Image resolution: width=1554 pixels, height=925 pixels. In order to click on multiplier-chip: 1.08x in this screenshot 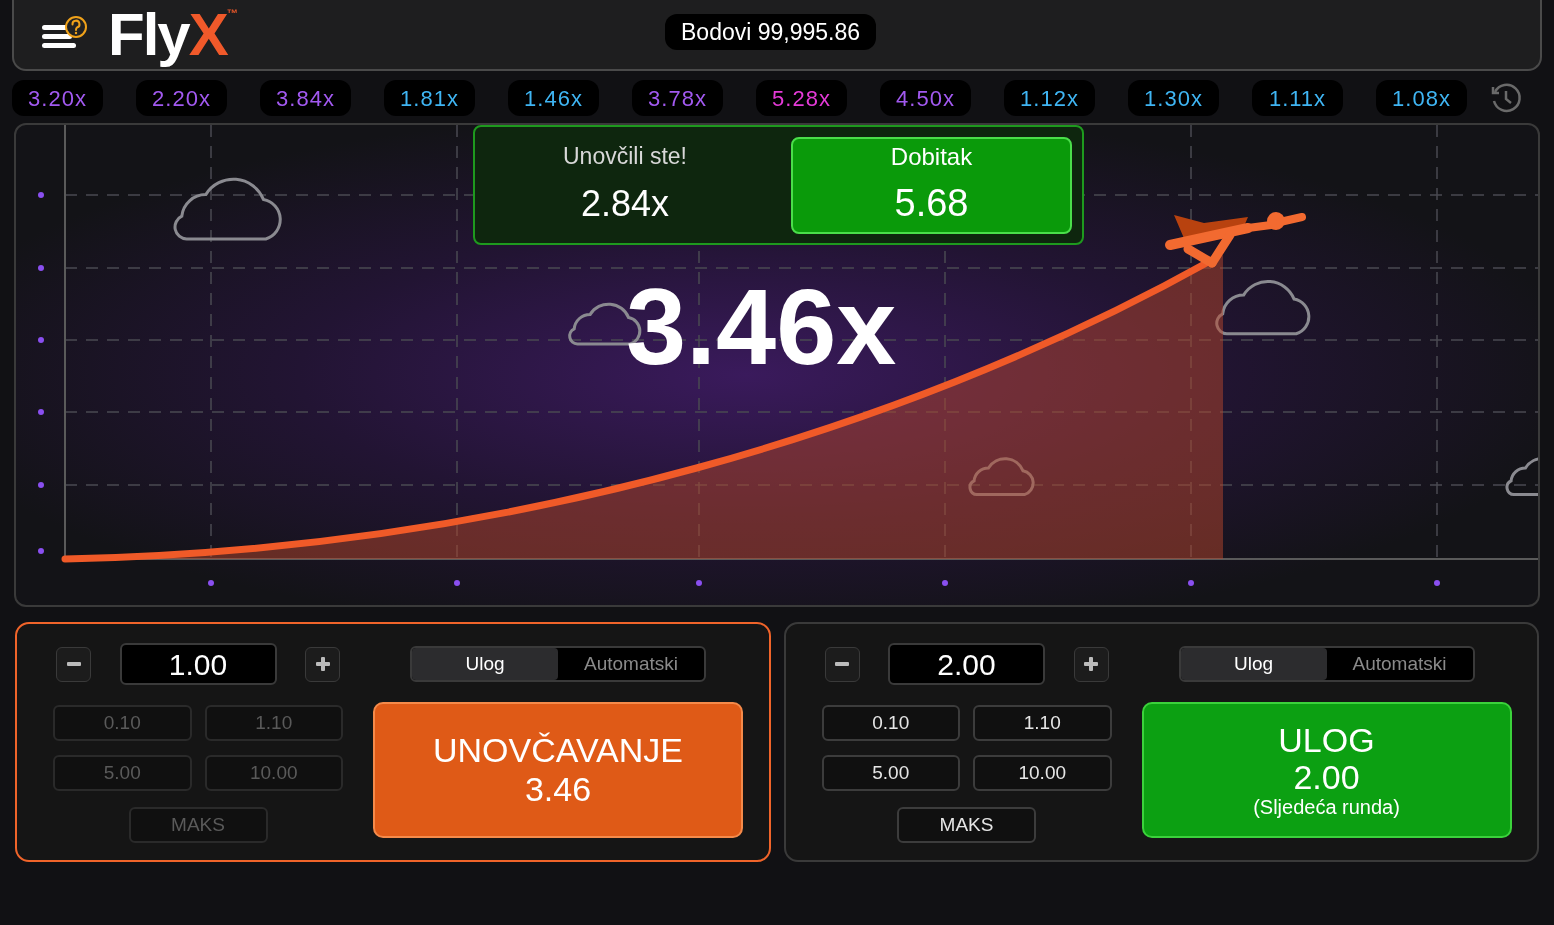, I will do `click(1421, 98)`.